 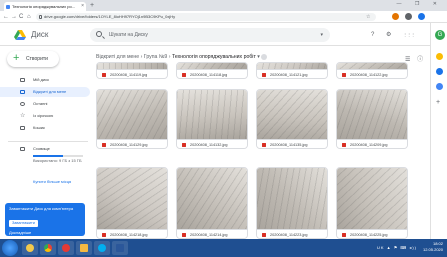 I want to click on breadcrumb-item: Група №9, so click(x=156, y=57).